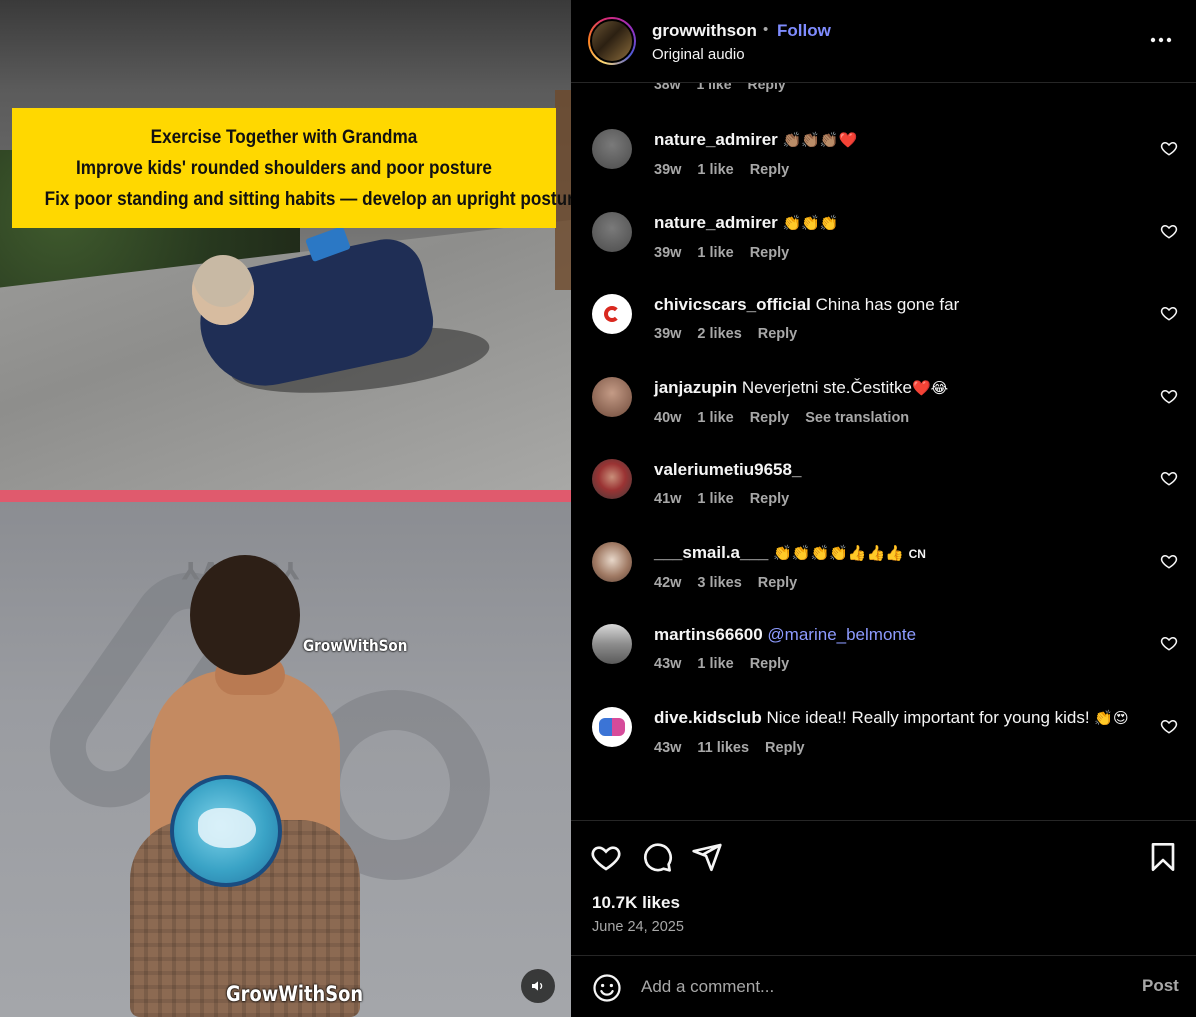 Image resolution: width=1196 pixels, height=1017 pixels. Describe the element at coordinates (668, 418) in the screenshot. I see `comment-time: 40w` at that location.